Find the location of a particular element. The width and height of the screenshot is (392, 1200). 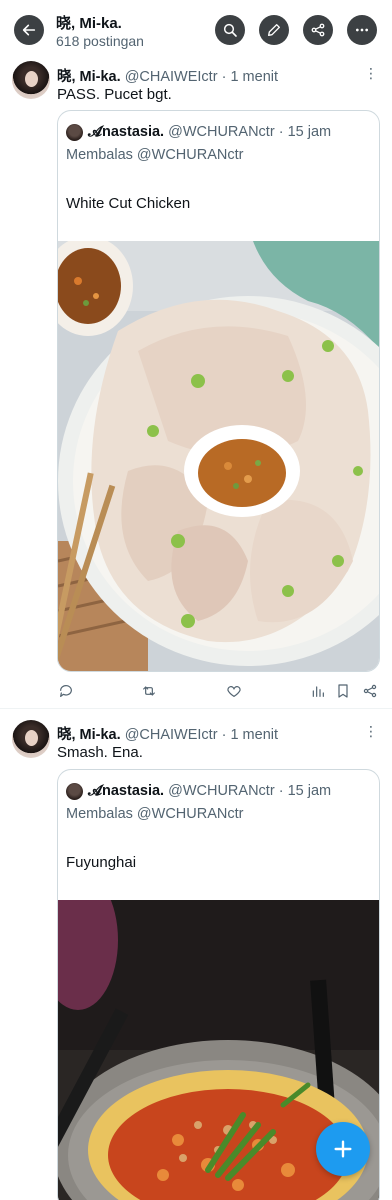

reply-icon is located at coordinates (66, 691).